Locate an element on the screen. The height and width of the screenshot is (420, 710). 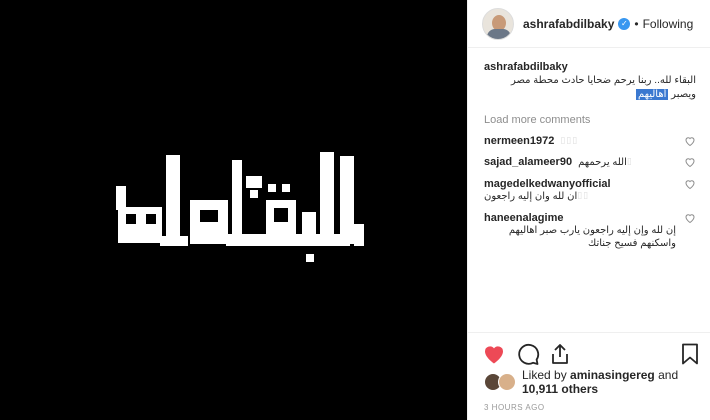
likes-text: Liked by aminasingereg and 10,911 others is located at coordinates (600, 382).